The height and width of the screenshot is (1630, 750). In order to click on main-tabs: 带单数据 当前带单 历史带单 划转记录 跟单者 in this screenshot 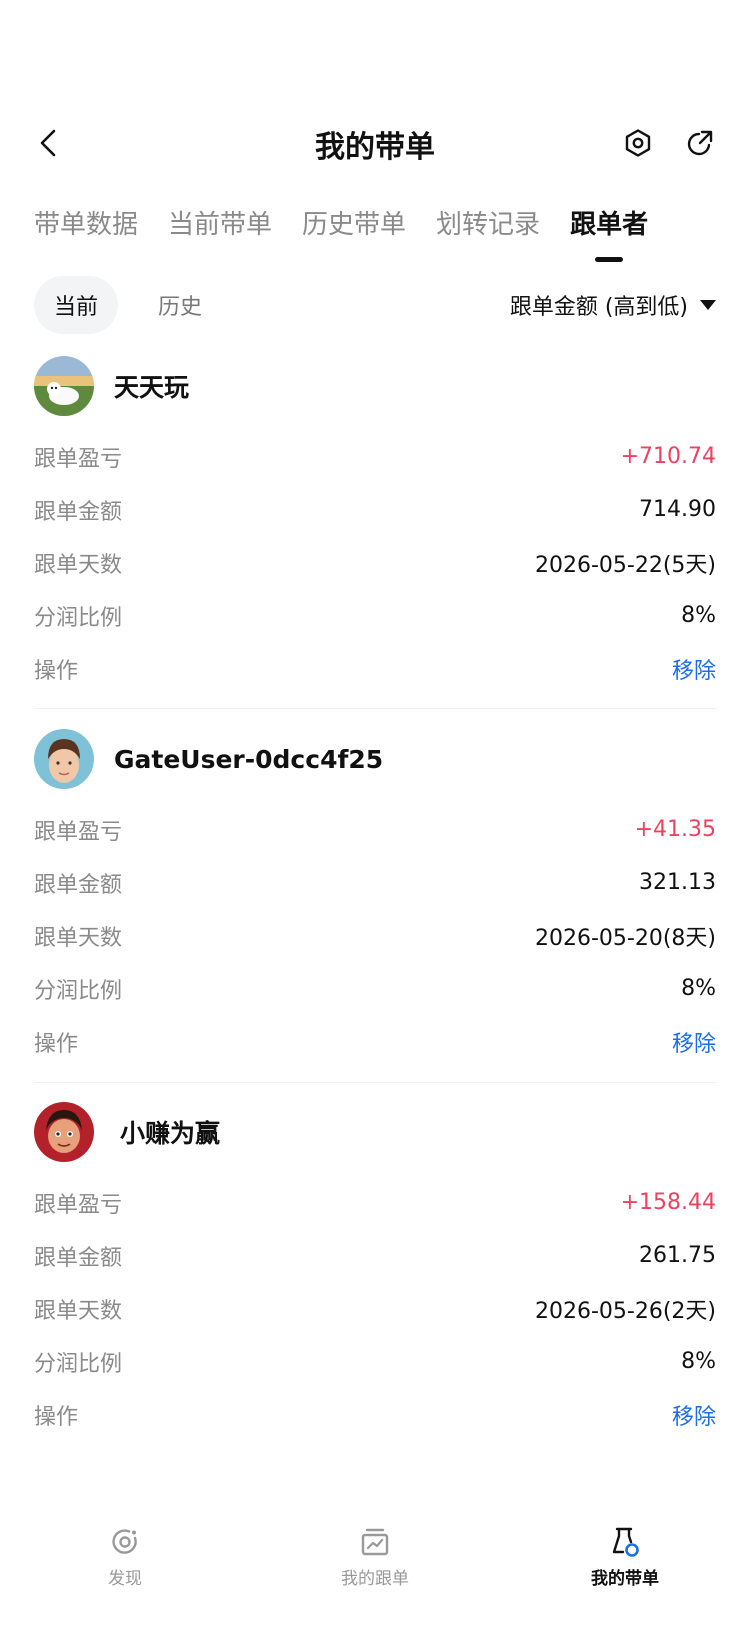, I will do `click(382, 234)`.